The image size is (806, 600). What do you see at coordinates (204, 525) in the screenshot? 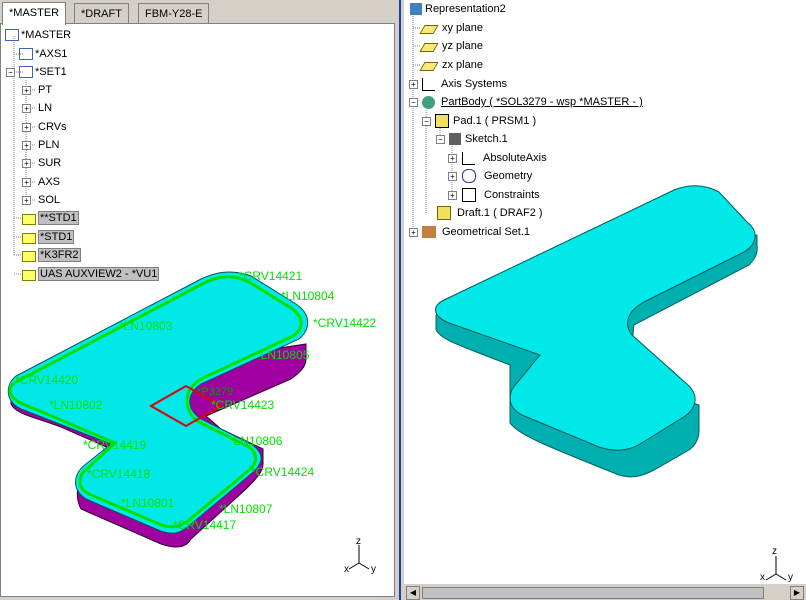
I see `label-crv14417: *CRV14417` at bounding box center [204, 525].